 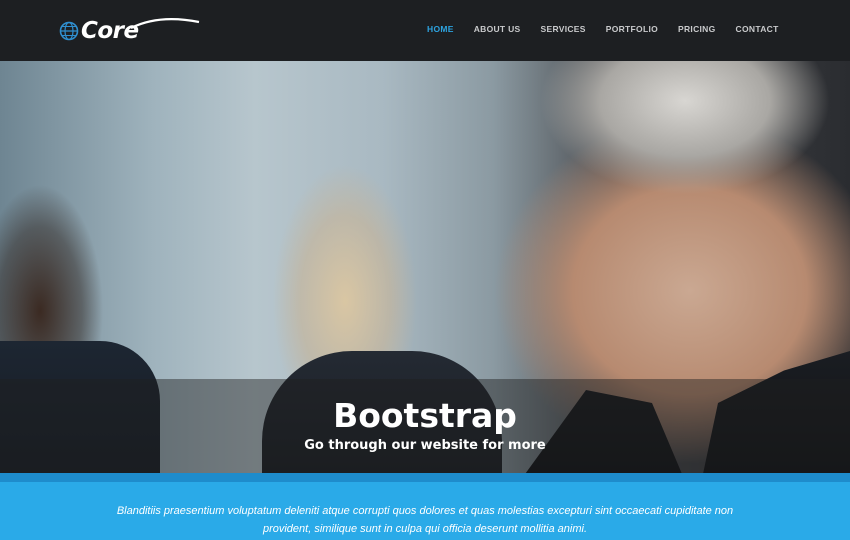 What do you see at coordinates (497, 29) in the screenshot?
I see `nav-about-us: ABOUT US` at bounding box center [497, 29].